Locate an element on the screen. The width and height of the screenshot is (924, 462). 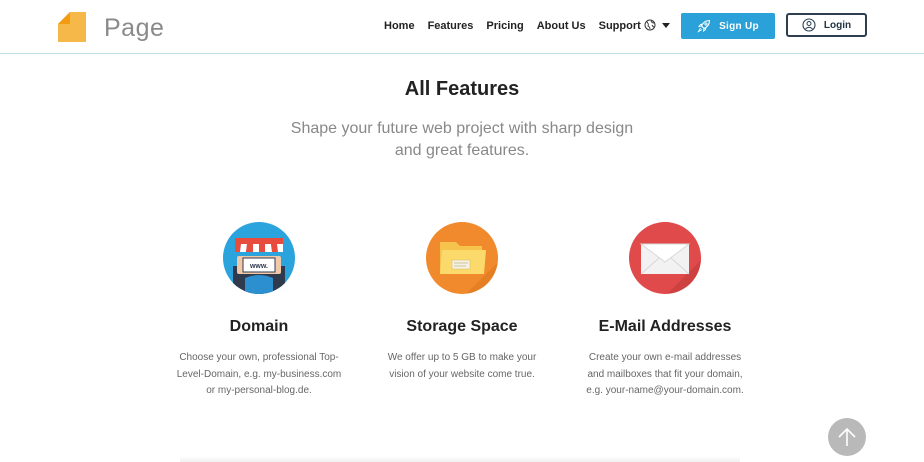
envelope-icon is located at coordinates (665, 258).